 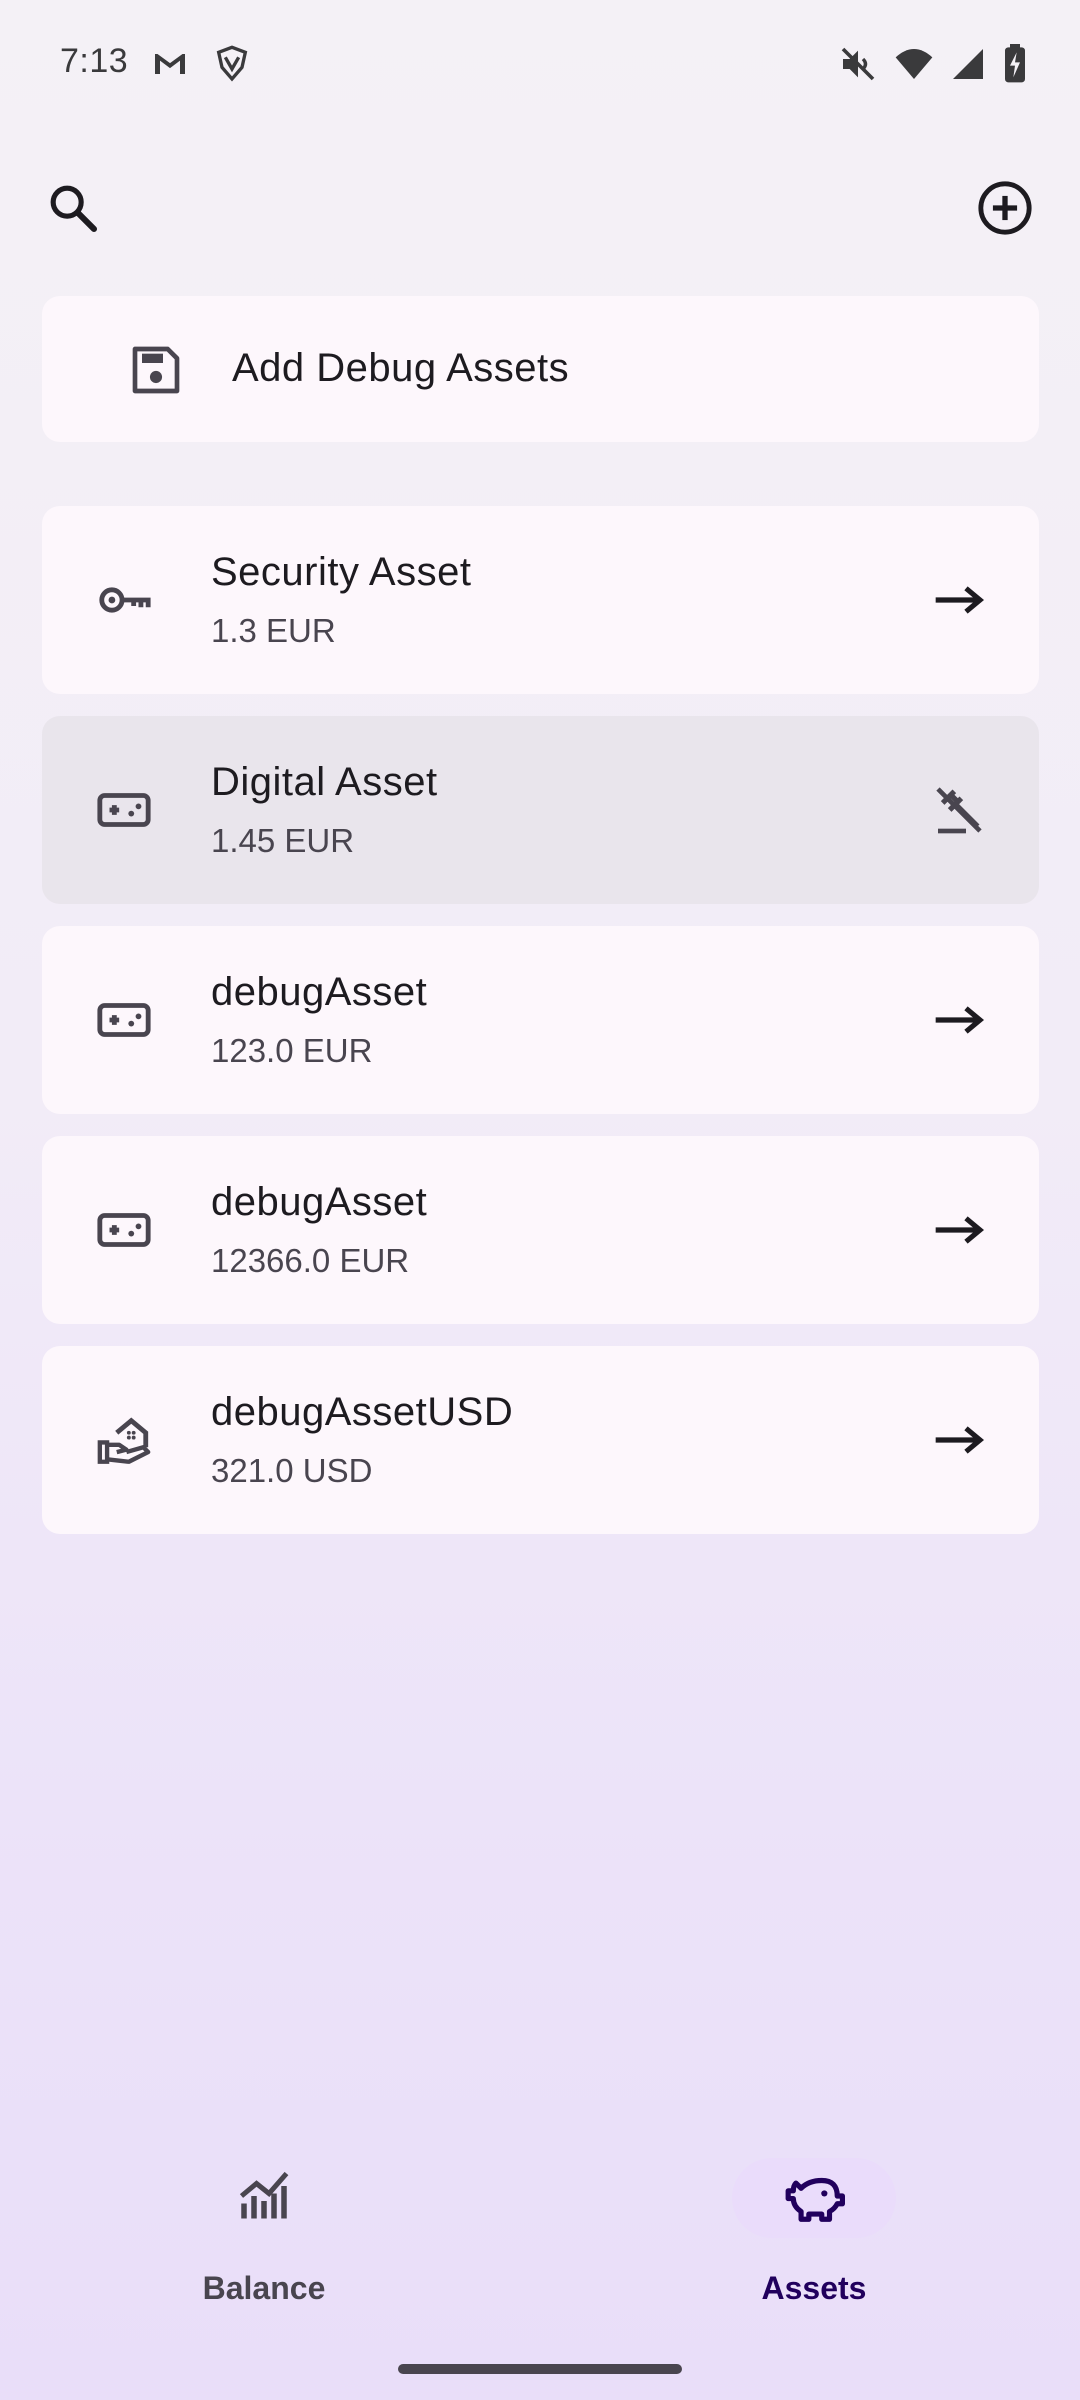 What do you see at coordinates (156, 372) in the screenshot?
I see `save-icon` at bounding box center [156, 372].